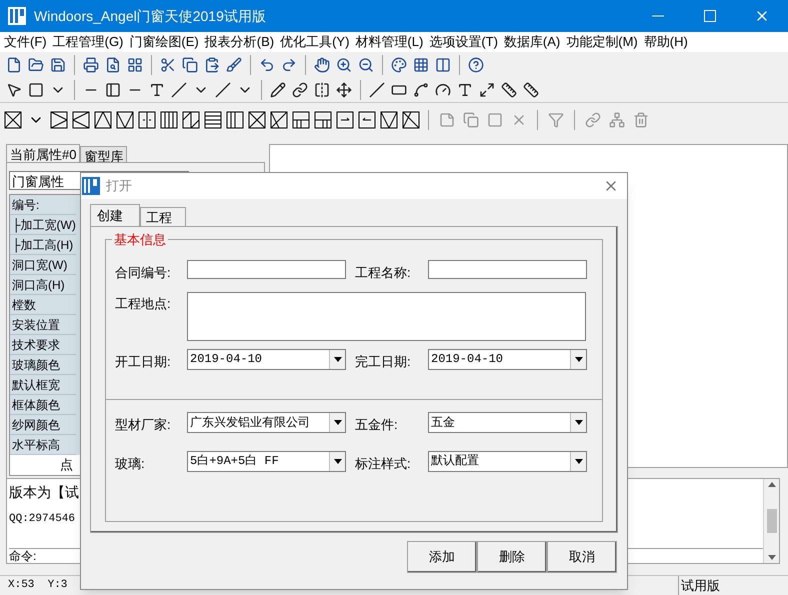 The width and height of the screenshot is (788, 595). What do you see at coordinates (43, 365) in the screenshot?
I see `property-name: 玻璃颜色` at bounding box center [43, 365].